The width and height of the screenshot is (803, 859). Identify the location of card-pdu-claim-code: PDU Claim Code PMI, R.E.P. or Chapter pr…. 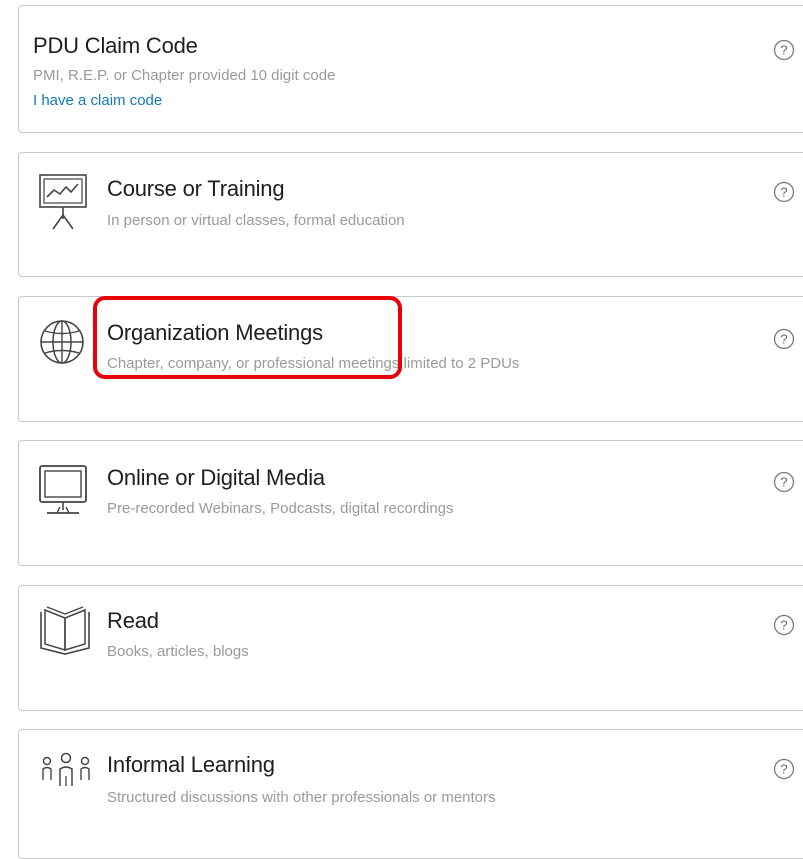
(410, 69).